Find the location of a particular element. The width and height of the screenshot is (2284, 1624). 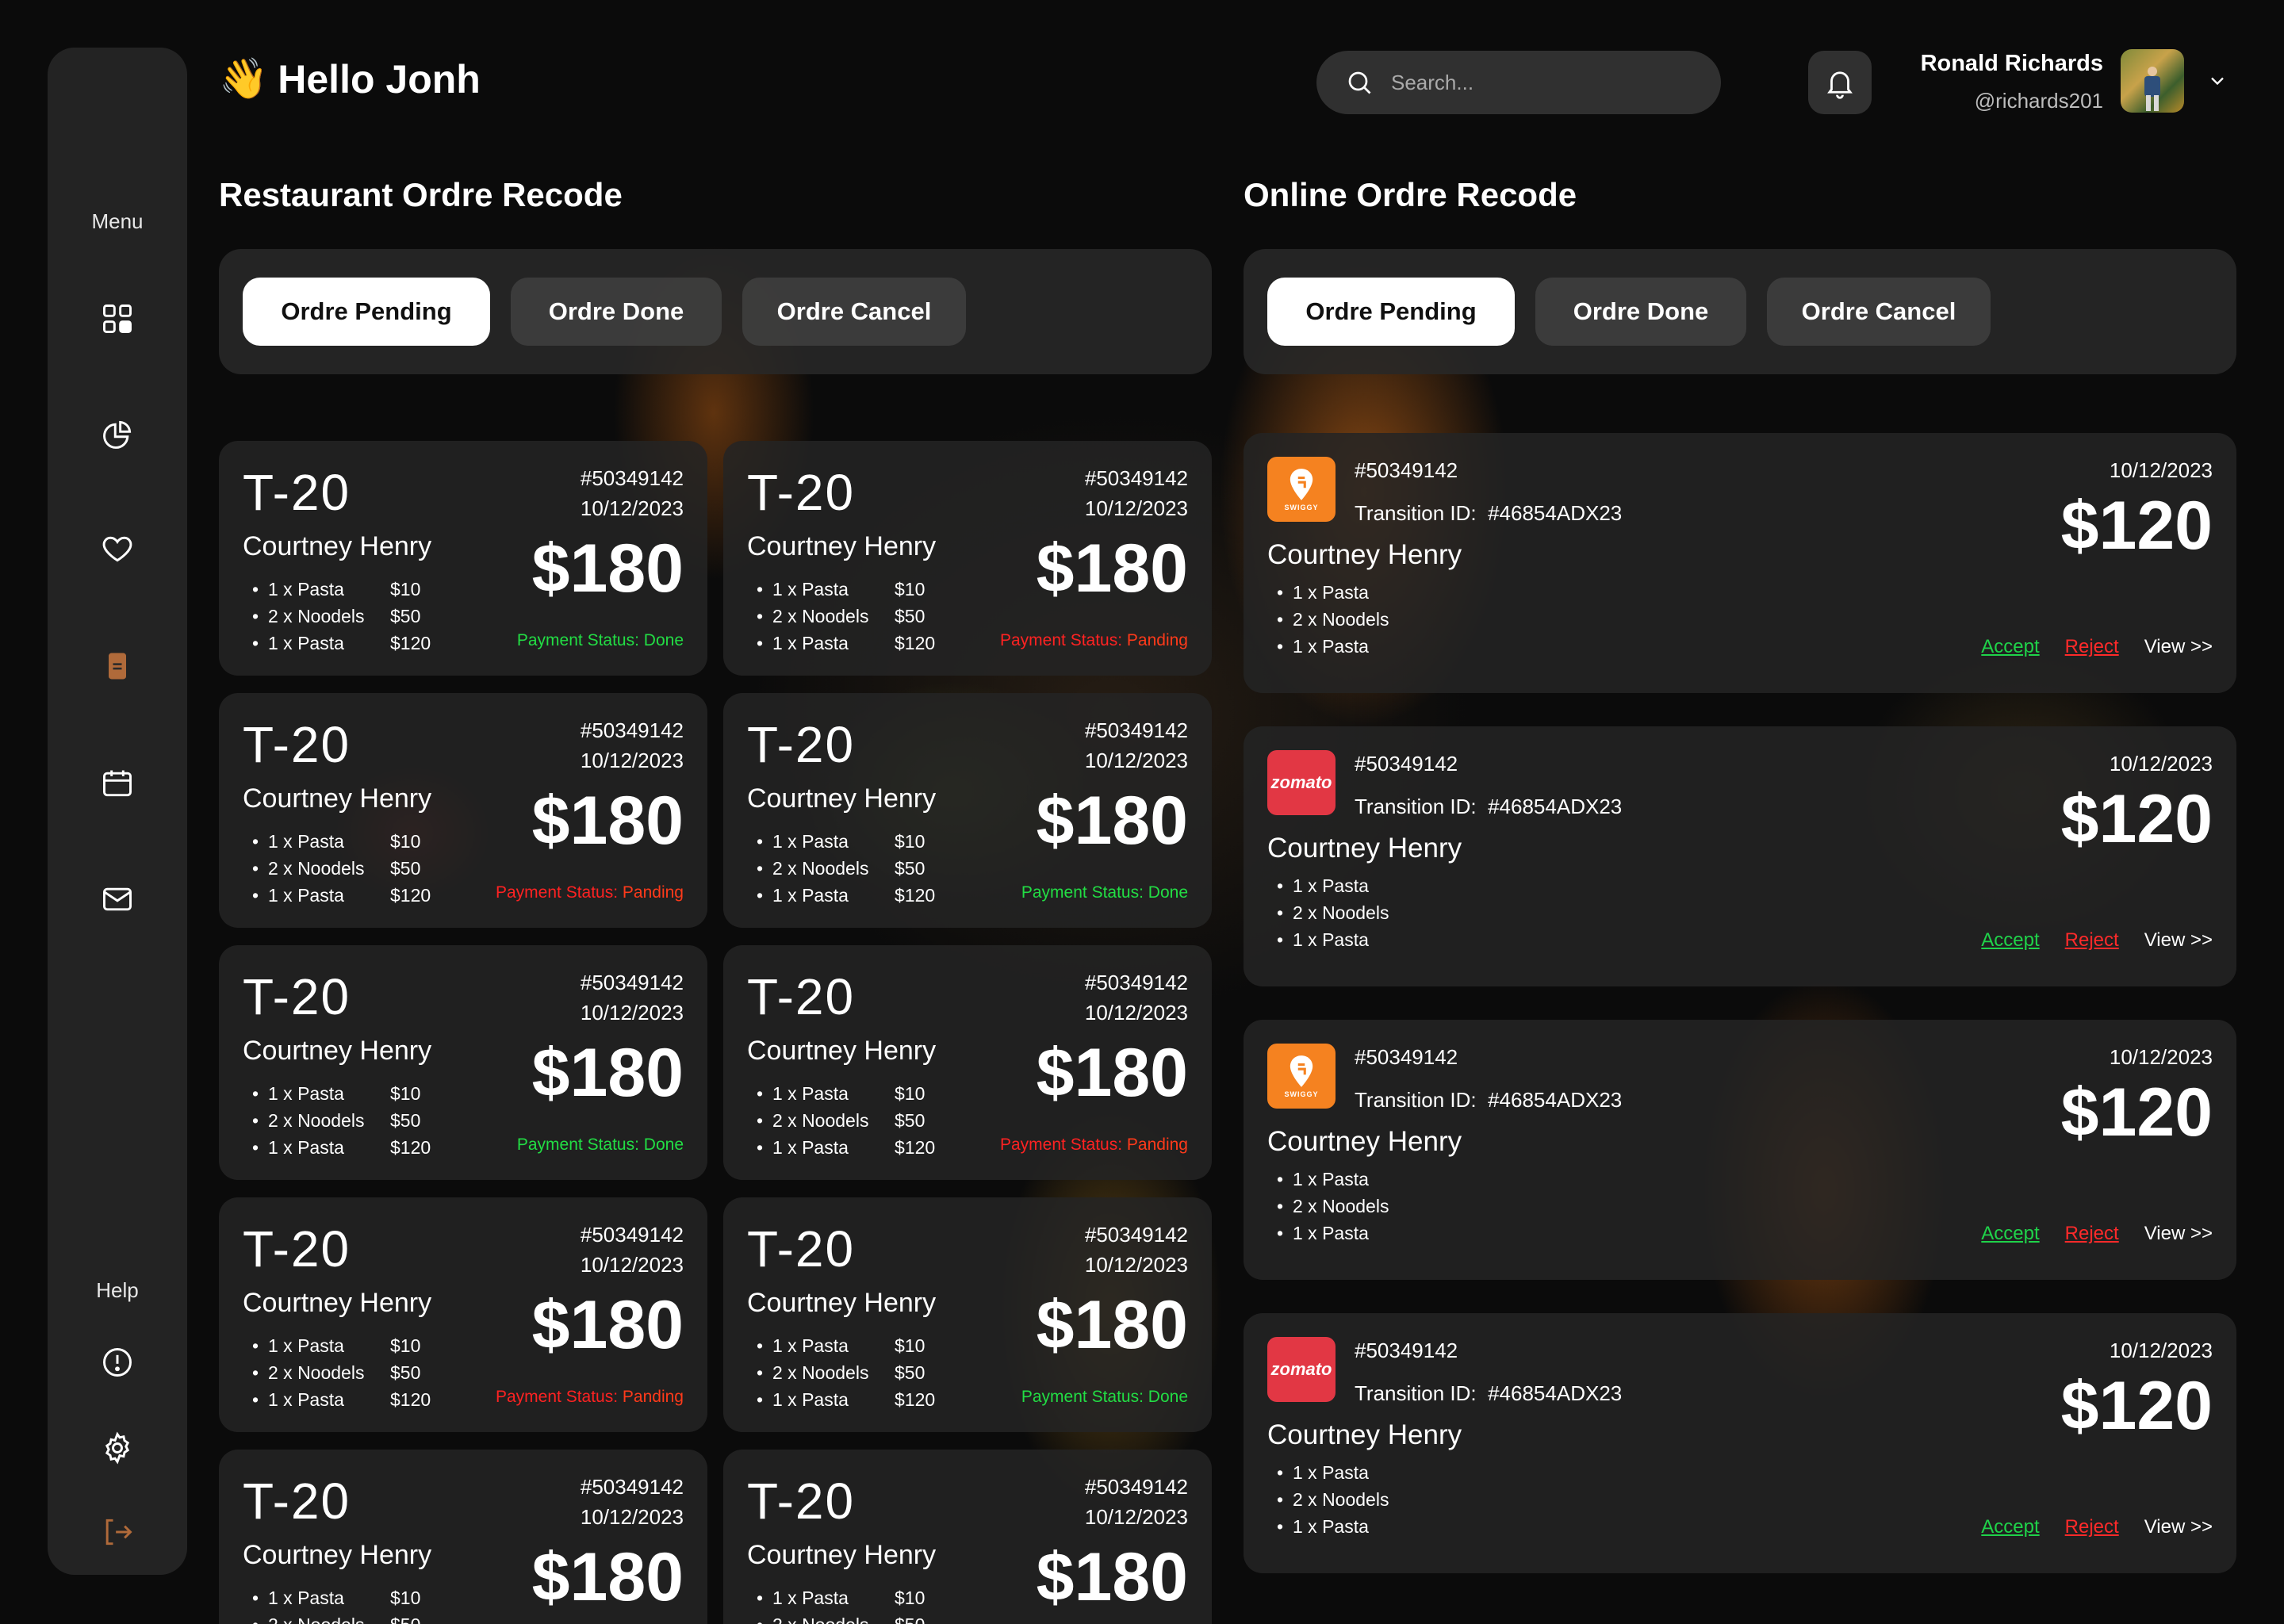

logout-icon is located at coordinates (117, 1532).